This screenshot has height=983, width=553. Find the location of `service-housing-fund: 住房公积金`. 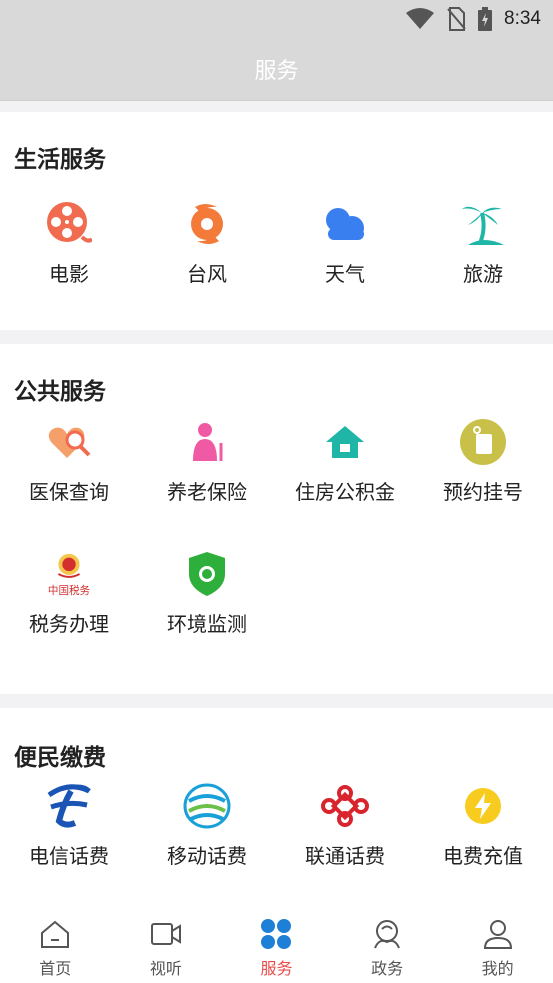

service-housing-fund: 住房公积金 is located at coordinates (345, 461).